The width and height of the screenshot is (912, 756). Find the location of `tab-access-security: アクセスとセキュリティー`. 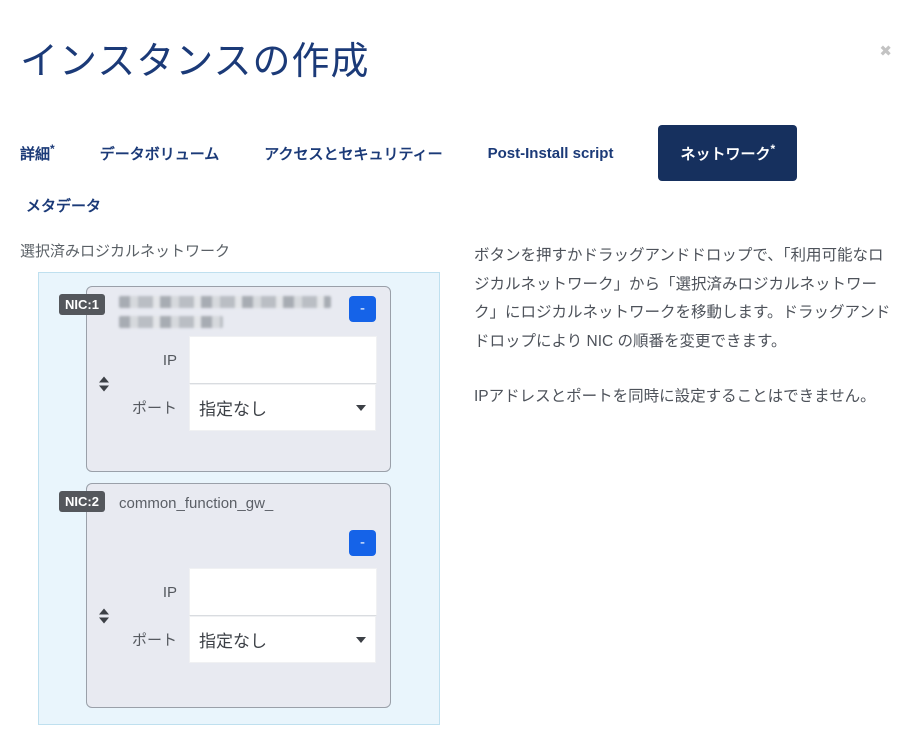

tab-access-security: アクセスとセキュリティー is located at coordinates (353, 153).